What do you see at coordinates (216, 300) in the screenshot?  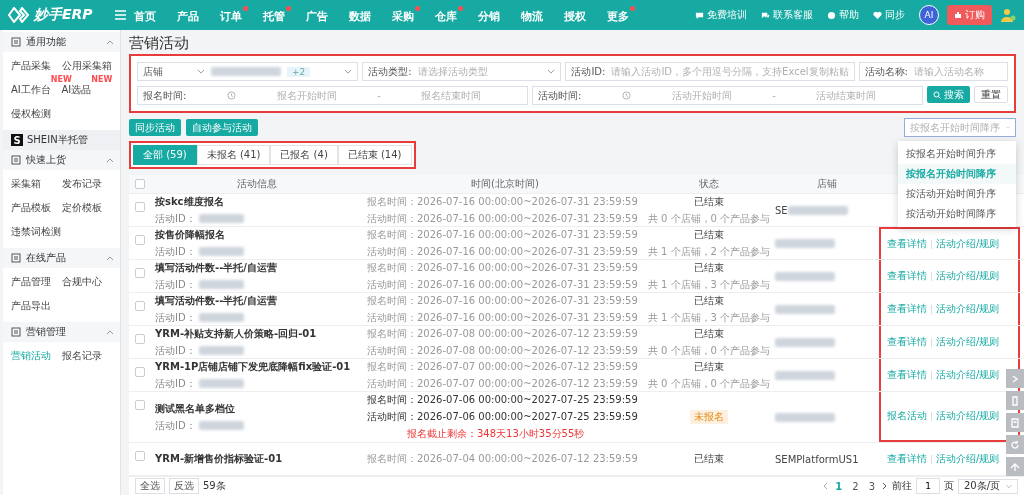 I see `activity-name: 填写活动件数--半托/自运营` at bounding box center [216, 300].